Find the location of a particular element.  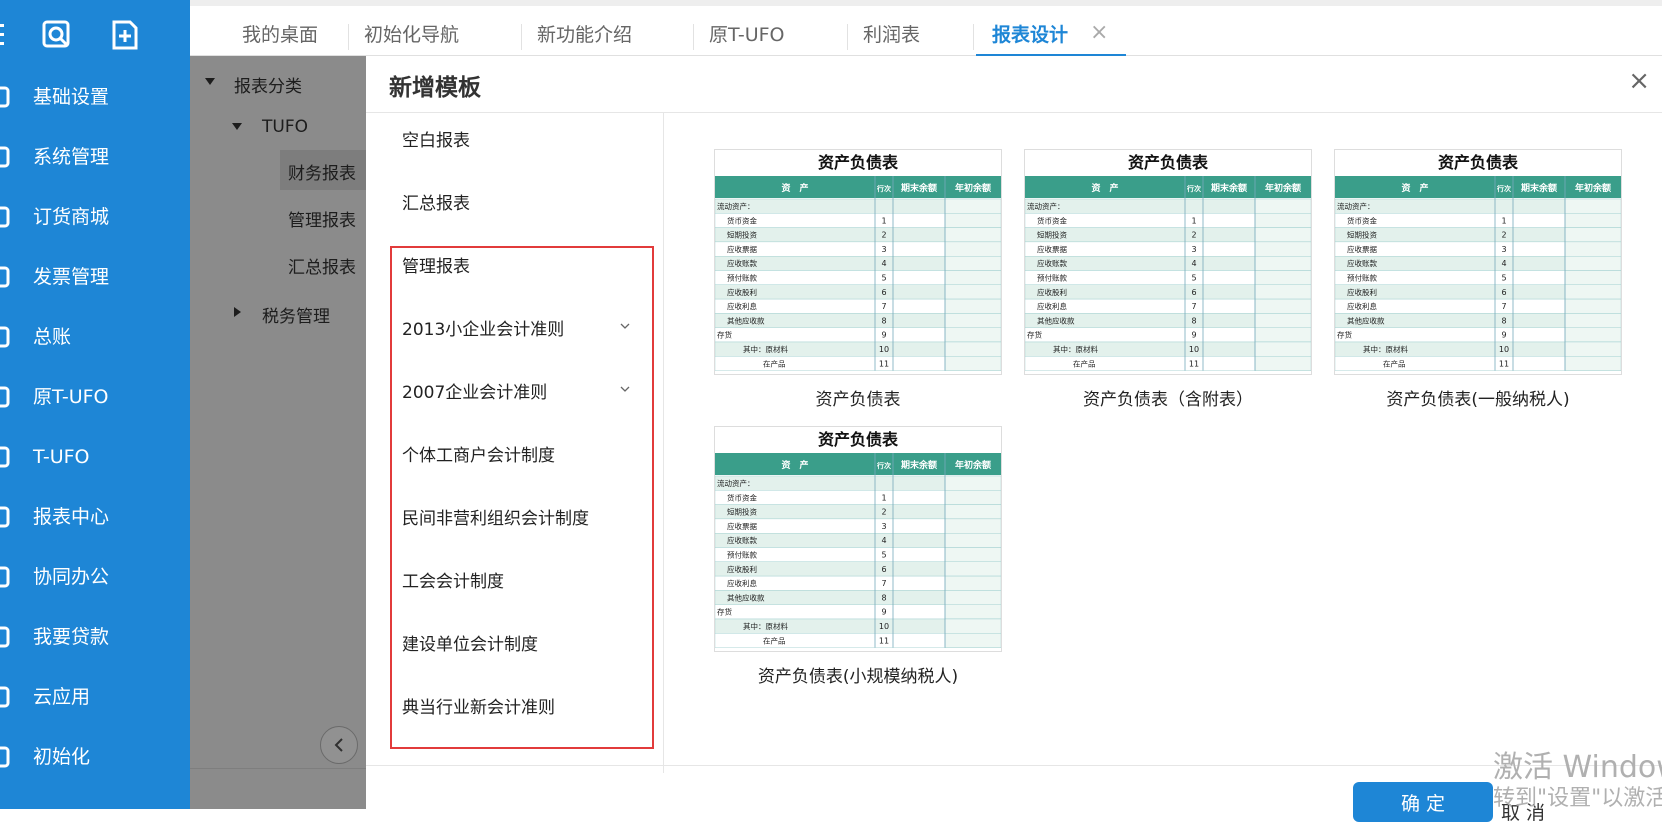

preview-row-number: 3 is located at coordinates (883, 249).